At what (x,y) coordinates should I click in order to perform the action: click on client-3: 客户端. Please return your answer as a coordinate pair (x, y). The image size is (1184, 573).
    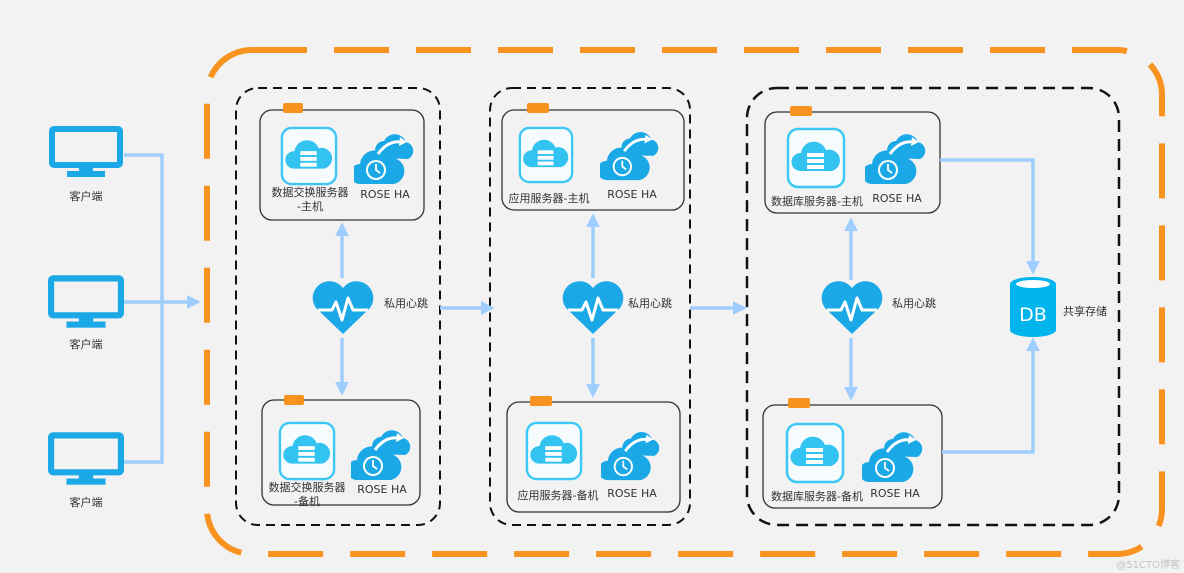
    Looking at the image, I should click on (86, 472).